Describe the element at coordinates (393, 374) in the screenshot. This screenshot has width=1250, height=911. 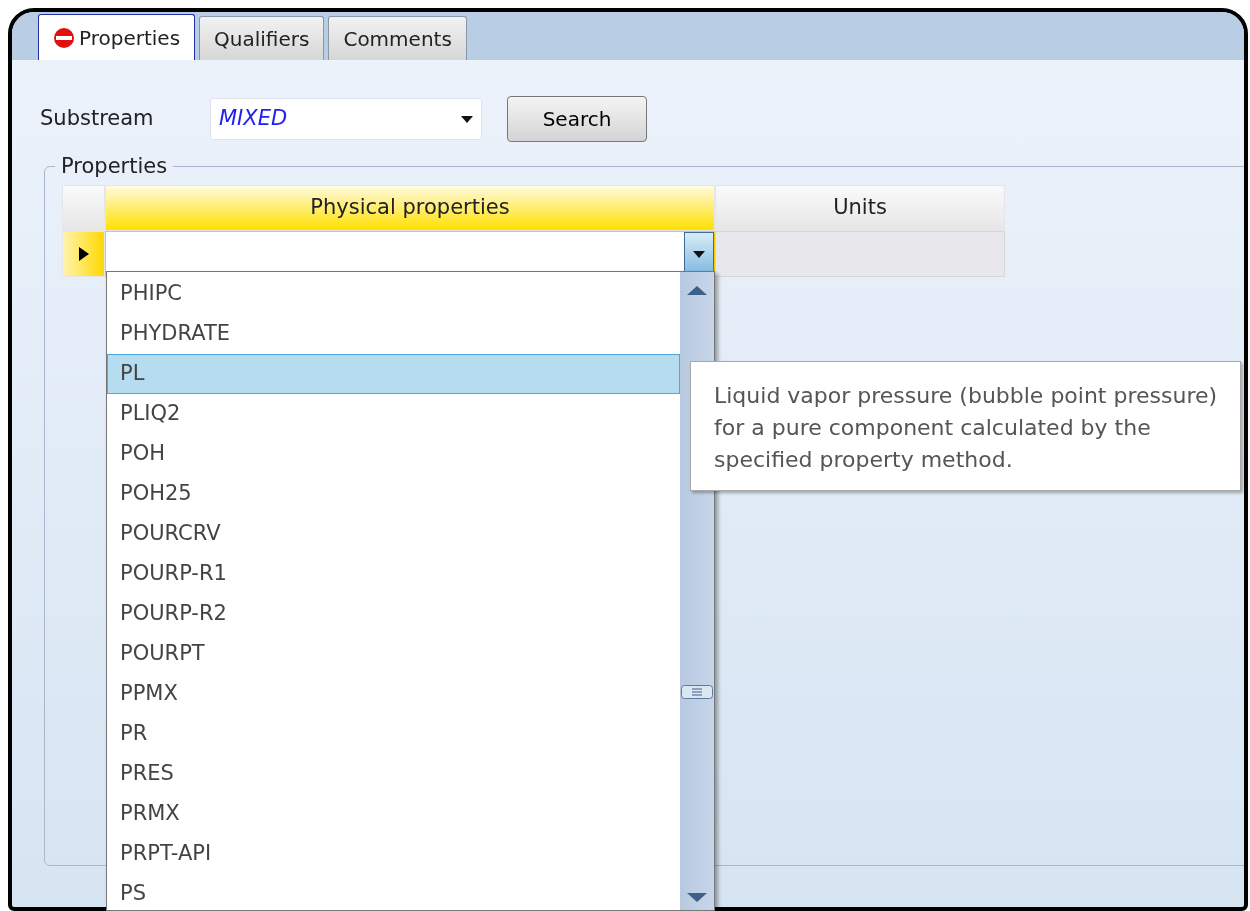
I see `list-item: PL` at that location.